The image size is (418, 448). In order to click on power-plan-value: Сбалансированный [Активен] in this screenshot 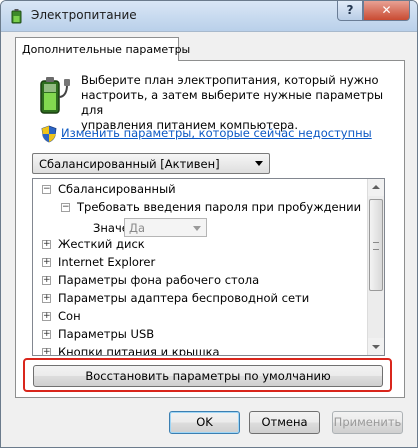, I will do `click(129, 164)`.